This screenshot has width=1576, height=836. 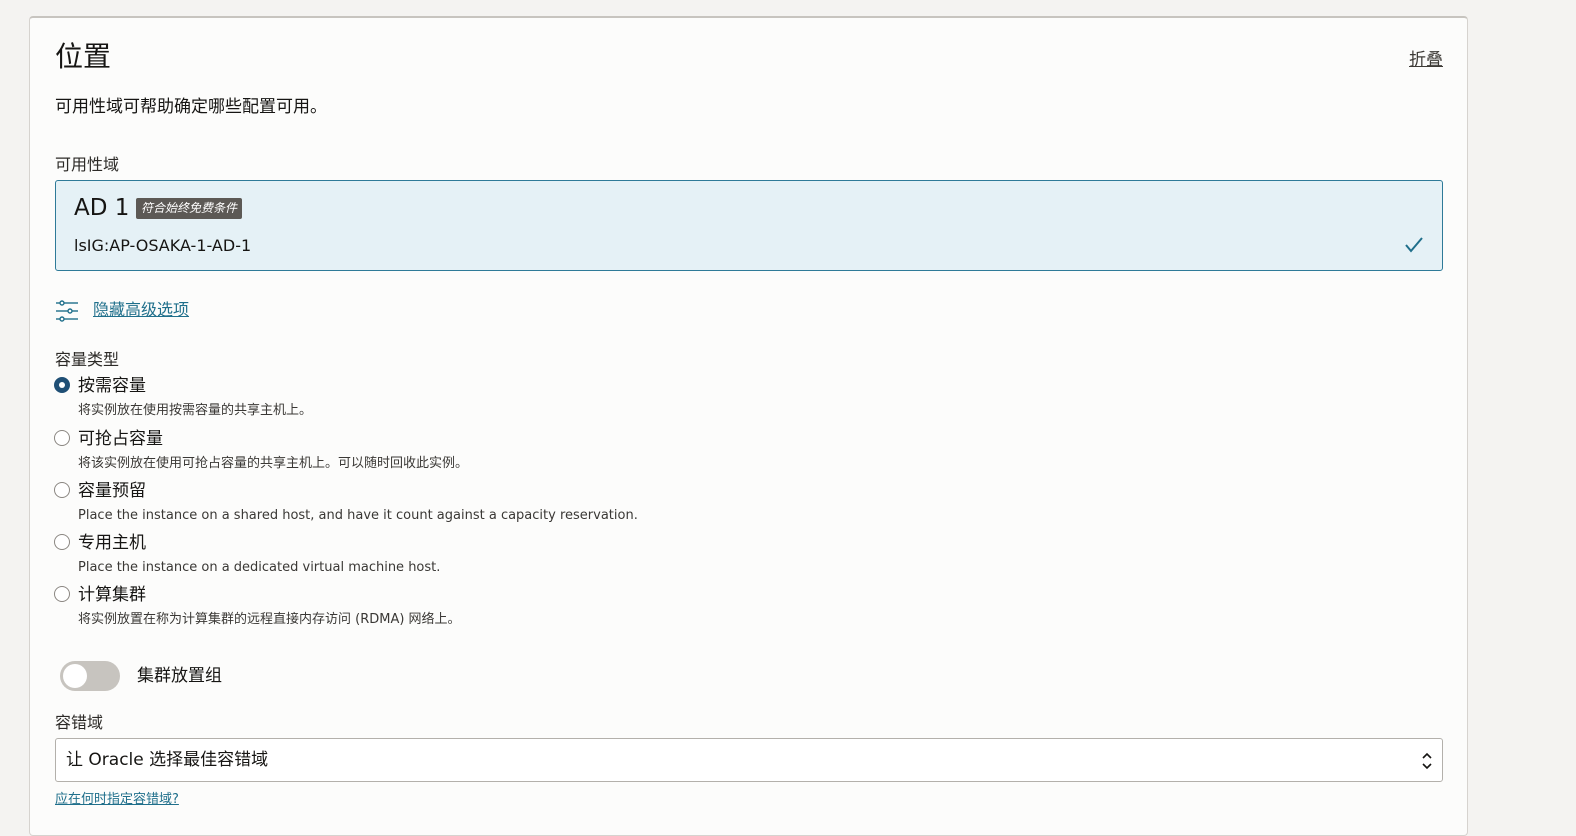 What do you see at coordinates (62, 385) in the screenshot?
I see `radio-on-demand` at bounding box center [62, 385].